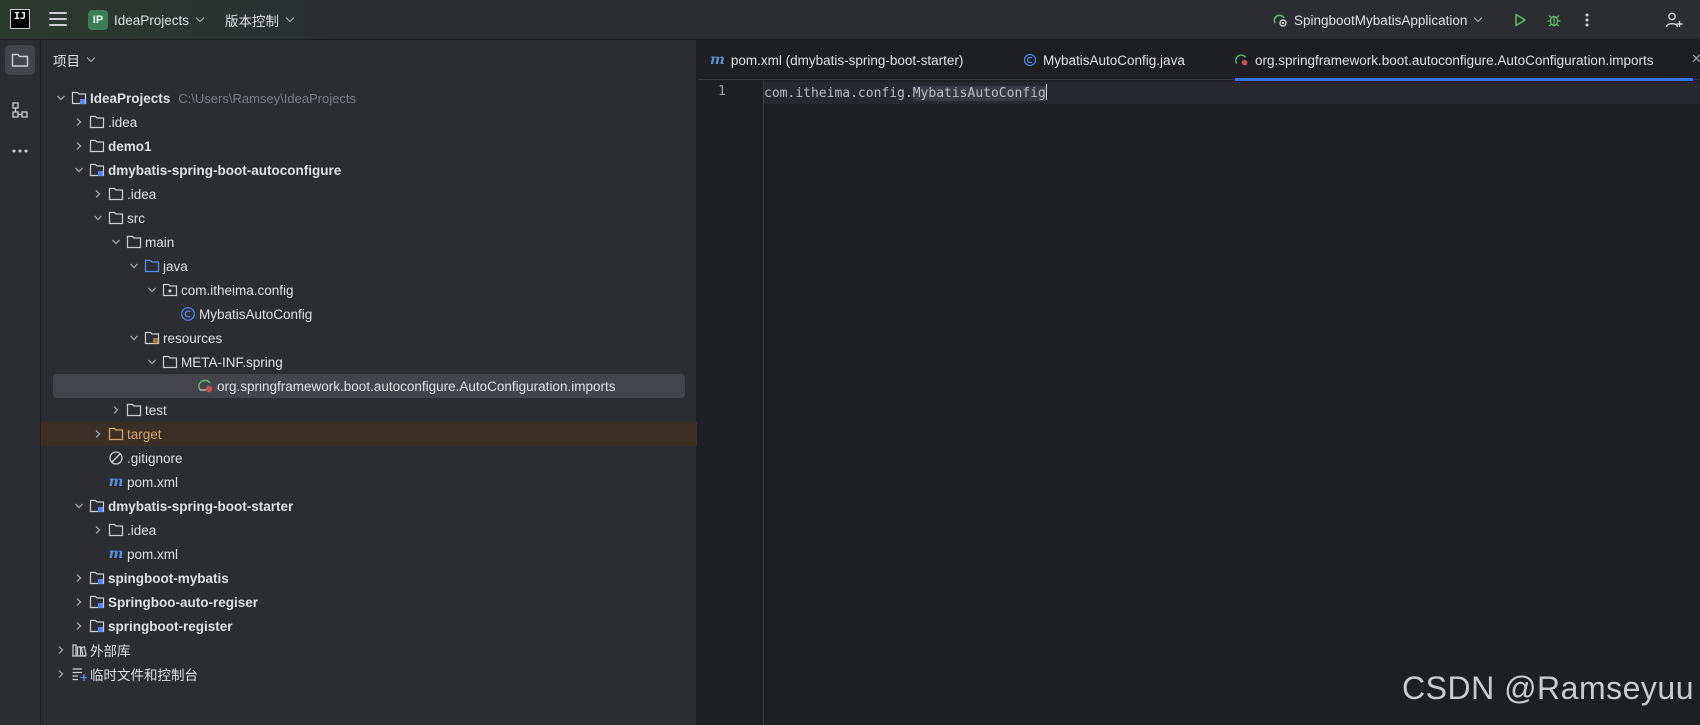  What do you see at coordinates (369, 290) in the screenshot?
I see `tree-item-package: com.itheima.config` at bounding box center [369, 290].